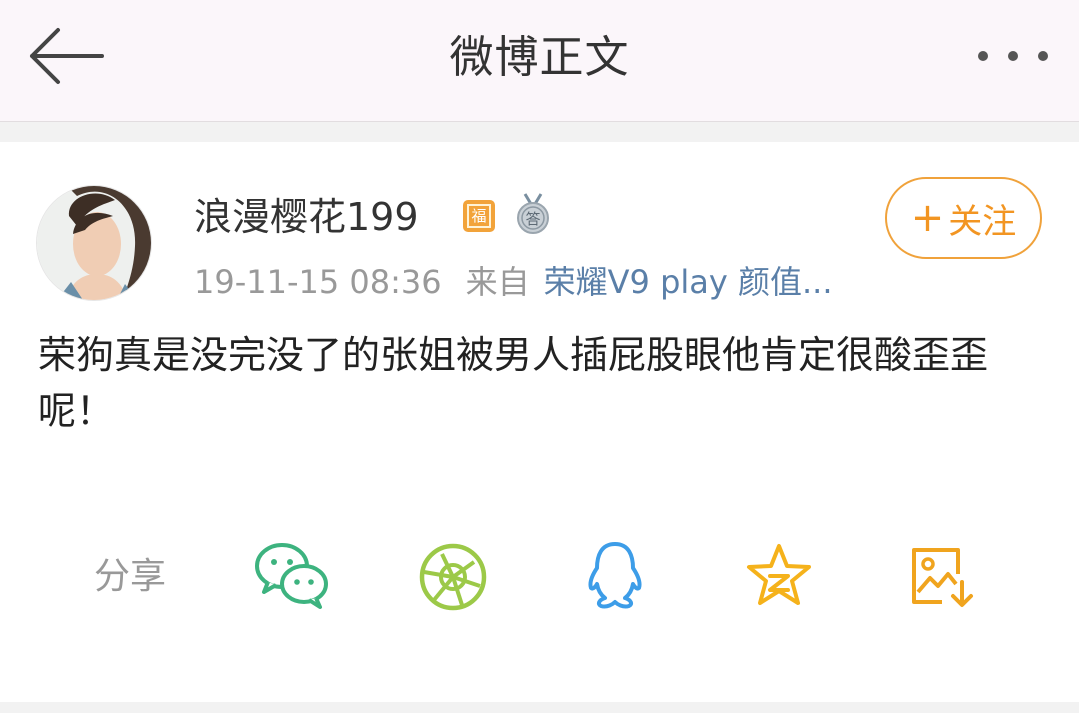 This screenshot has height=713, width=1079. I want to click on author-name: 浪漫樱花199, so click(306, 217).